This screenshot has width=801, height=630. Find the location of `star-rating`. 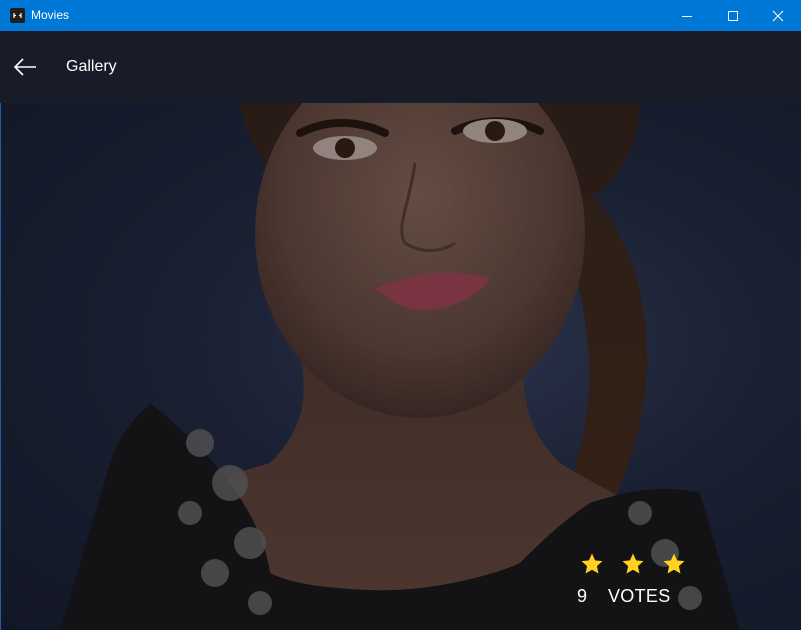

star-rating is located at coordinates (633, 564).